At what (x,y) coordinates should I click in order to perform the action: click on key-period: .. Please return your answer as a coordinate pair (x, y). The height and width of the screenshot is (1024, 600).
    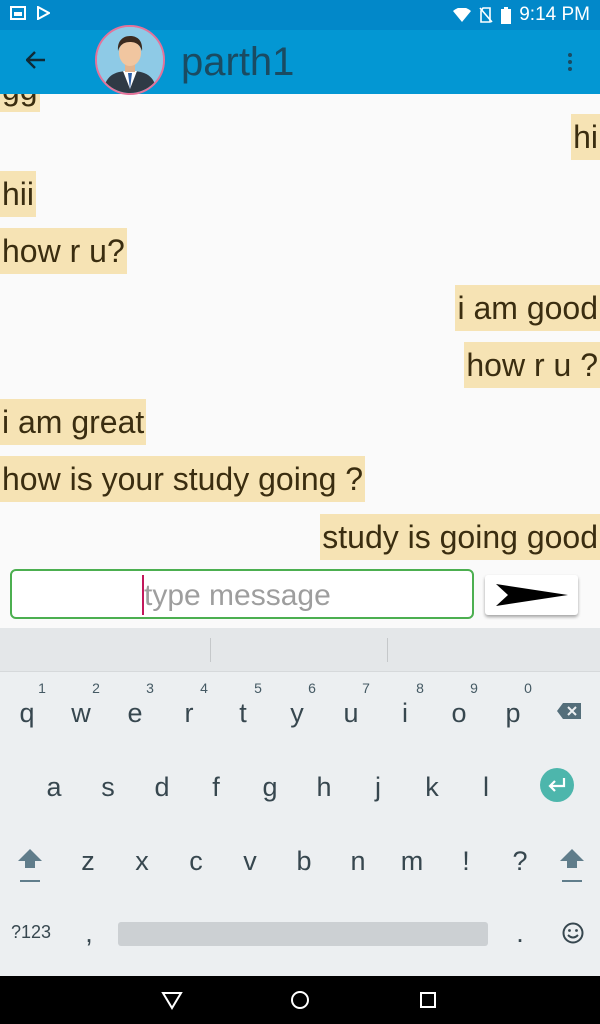
    Looking at the image, I should click on (520, 938).